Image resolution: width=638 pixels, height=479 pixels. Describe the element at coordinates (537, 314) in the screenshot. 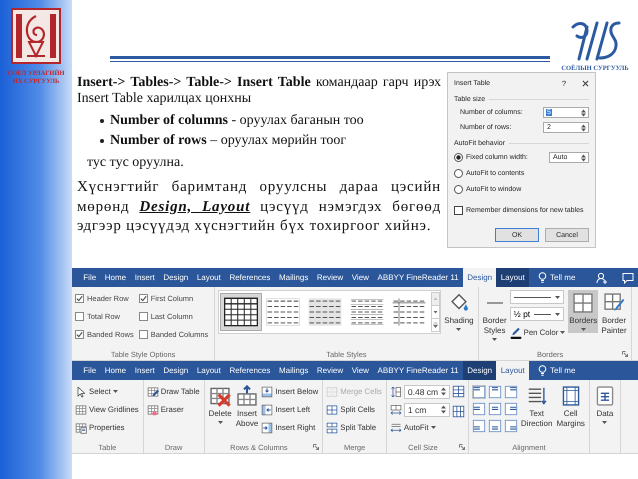

I see `border-dropdown: ½ pt` at that location.